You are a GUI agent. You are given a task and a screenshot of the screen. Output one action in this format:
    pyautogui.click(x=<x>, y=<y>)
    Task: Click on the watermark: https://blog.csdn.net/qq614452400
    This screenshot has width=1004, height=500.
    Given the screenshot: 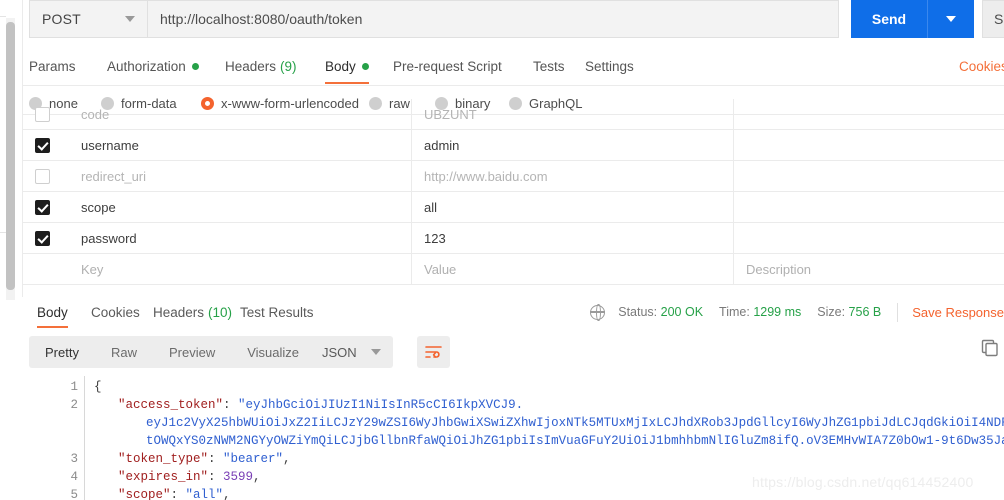 What is the action you would take?
    pyautogui.click(x=863, y=482)
    